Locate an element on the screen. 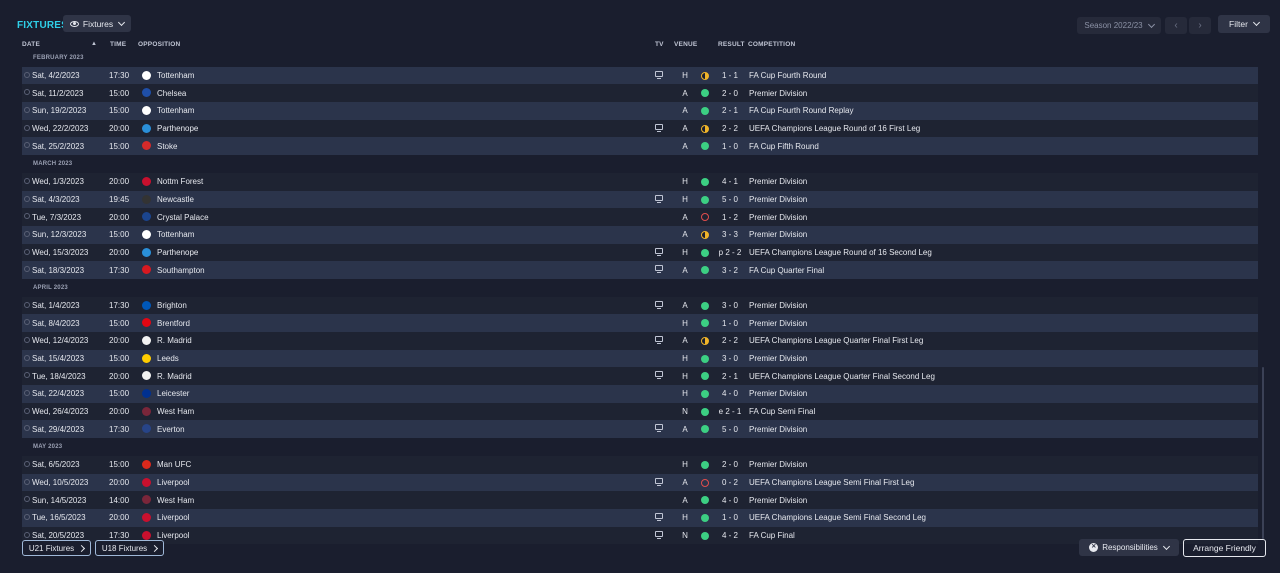 The height and width of the screenshot is (573, 1280). scrollbar is located at coordinates (1263, 453).